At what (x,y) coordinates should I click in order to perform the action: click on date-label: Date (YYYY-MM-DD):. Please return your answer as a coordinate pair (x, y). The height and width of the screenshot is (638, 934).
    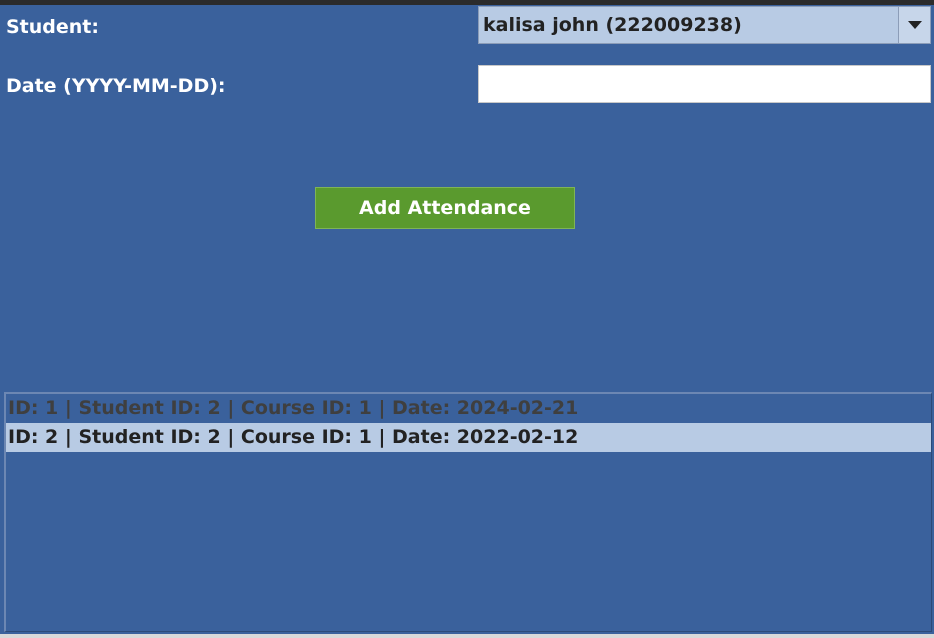
    Looking at the image, I should click on (116, 86).